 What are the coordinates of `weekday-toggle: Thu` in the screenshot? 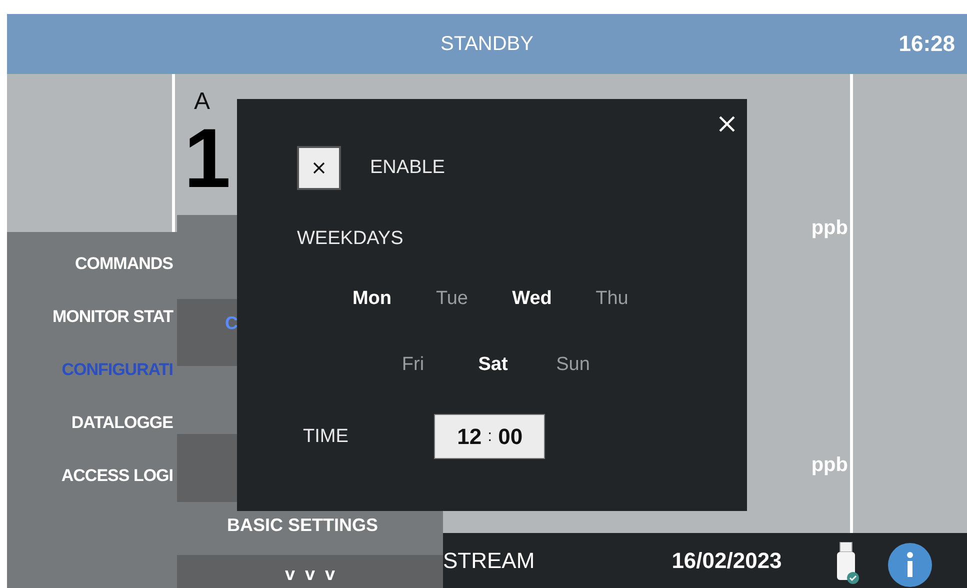 It's located at (612, 299).